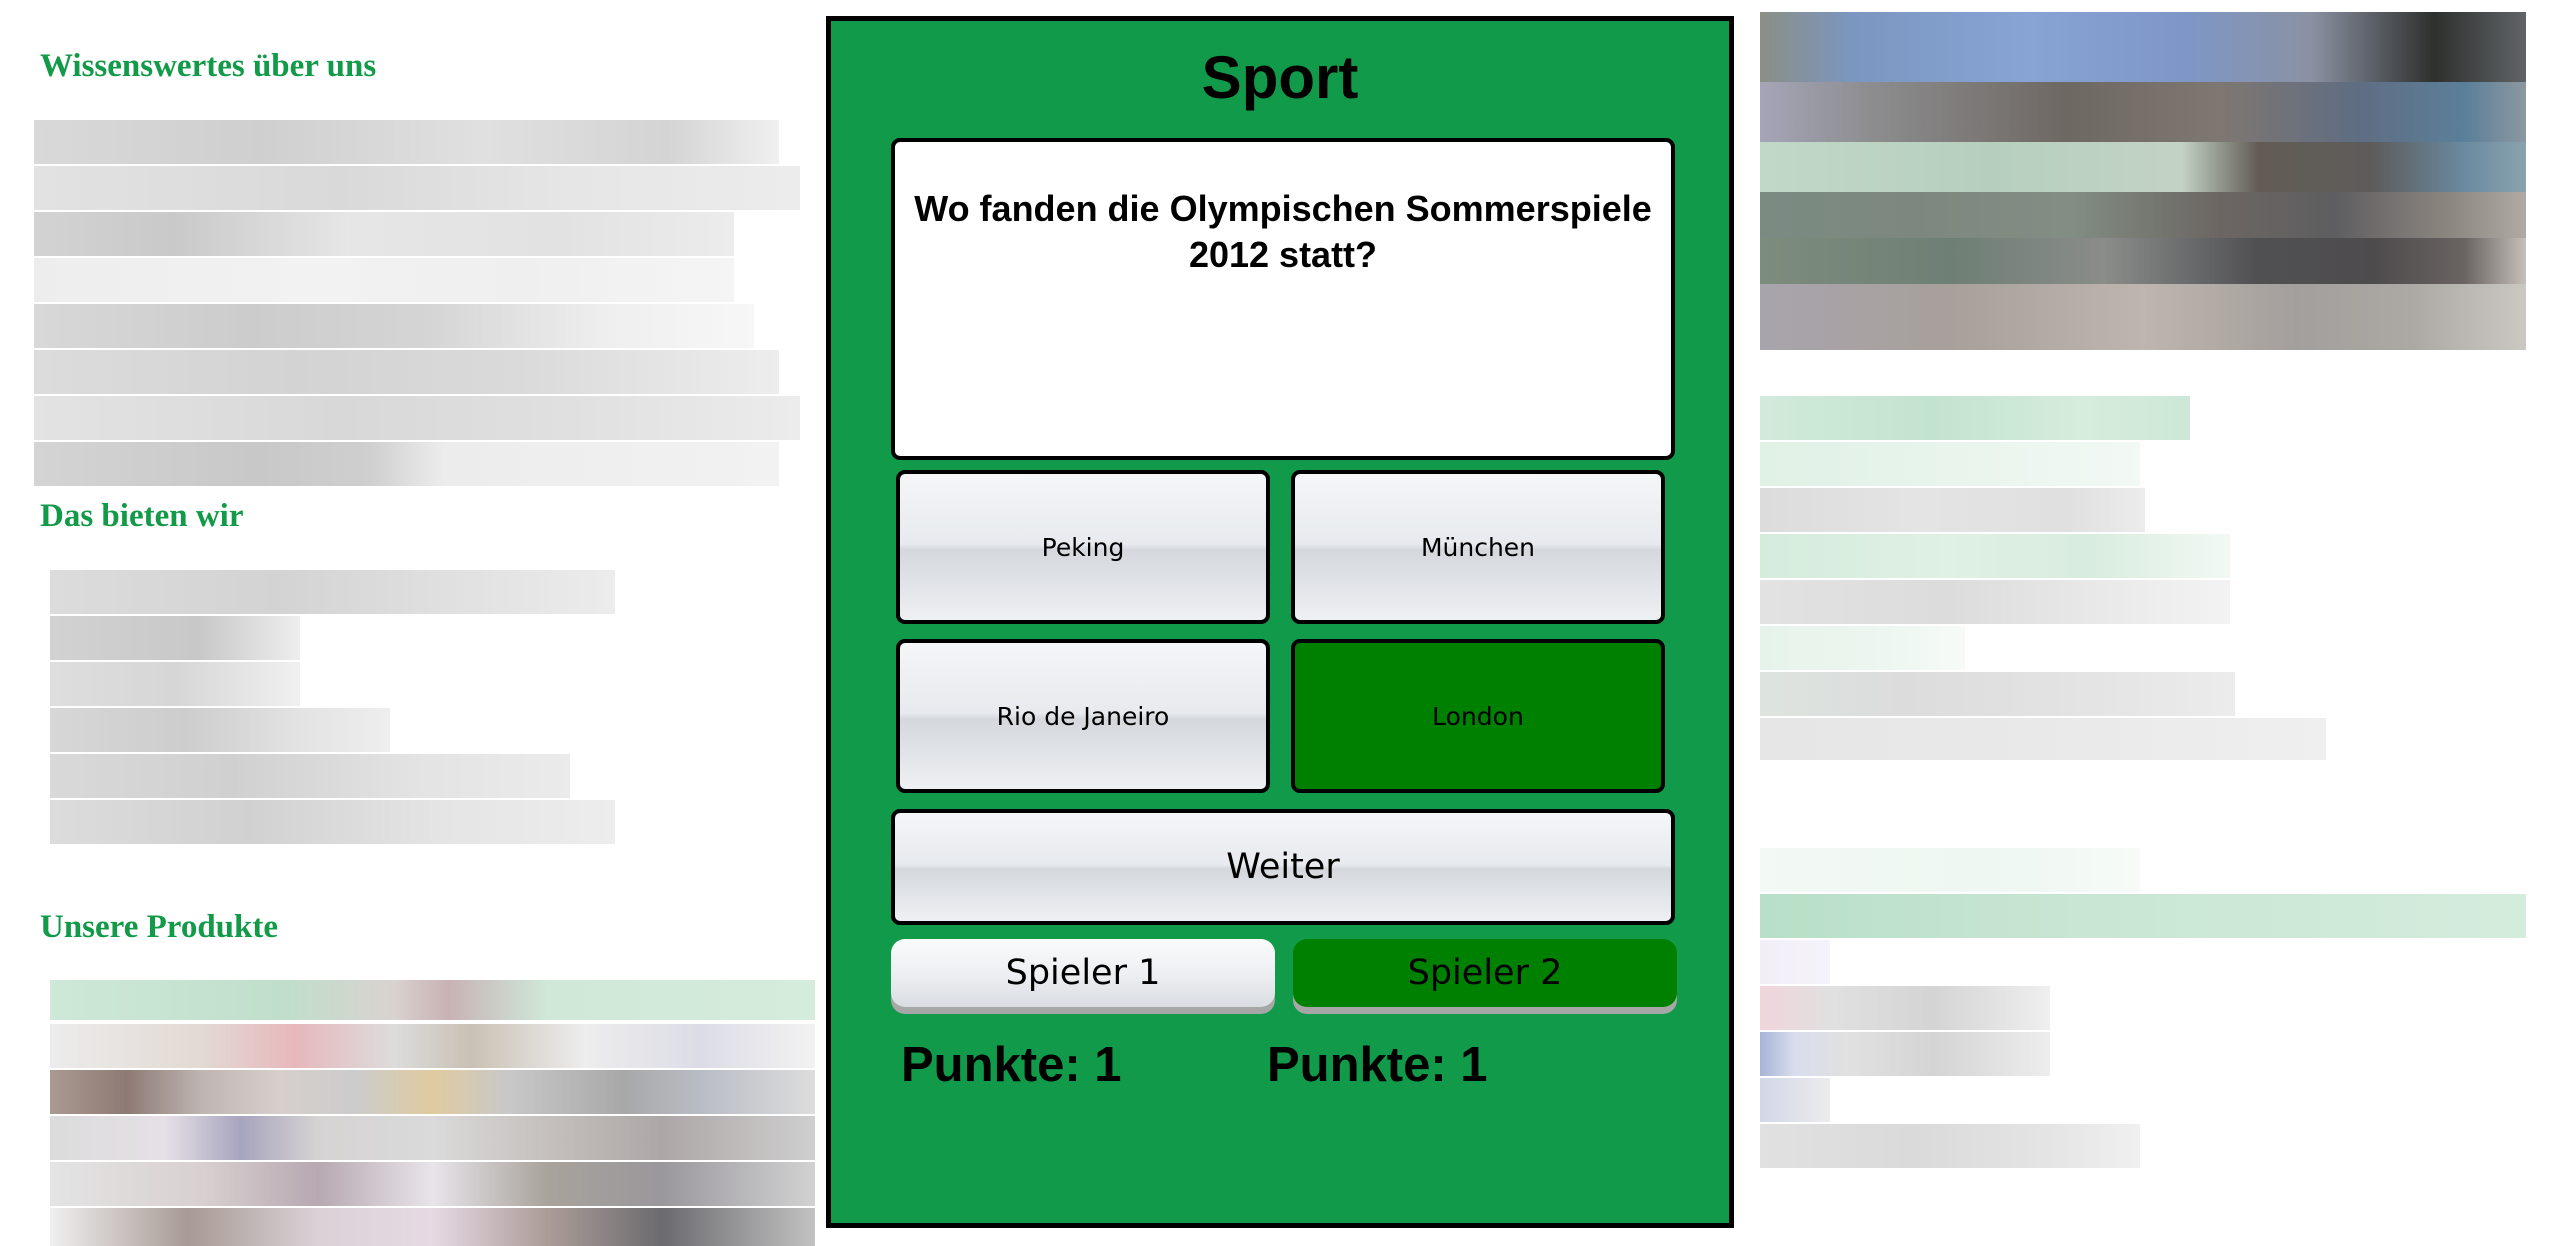  What do you see at coordinates (1083, 716) in the screenshot?
I see `answer-button-rio: Rio de Janeiro` at bounding box center [1083, 716].